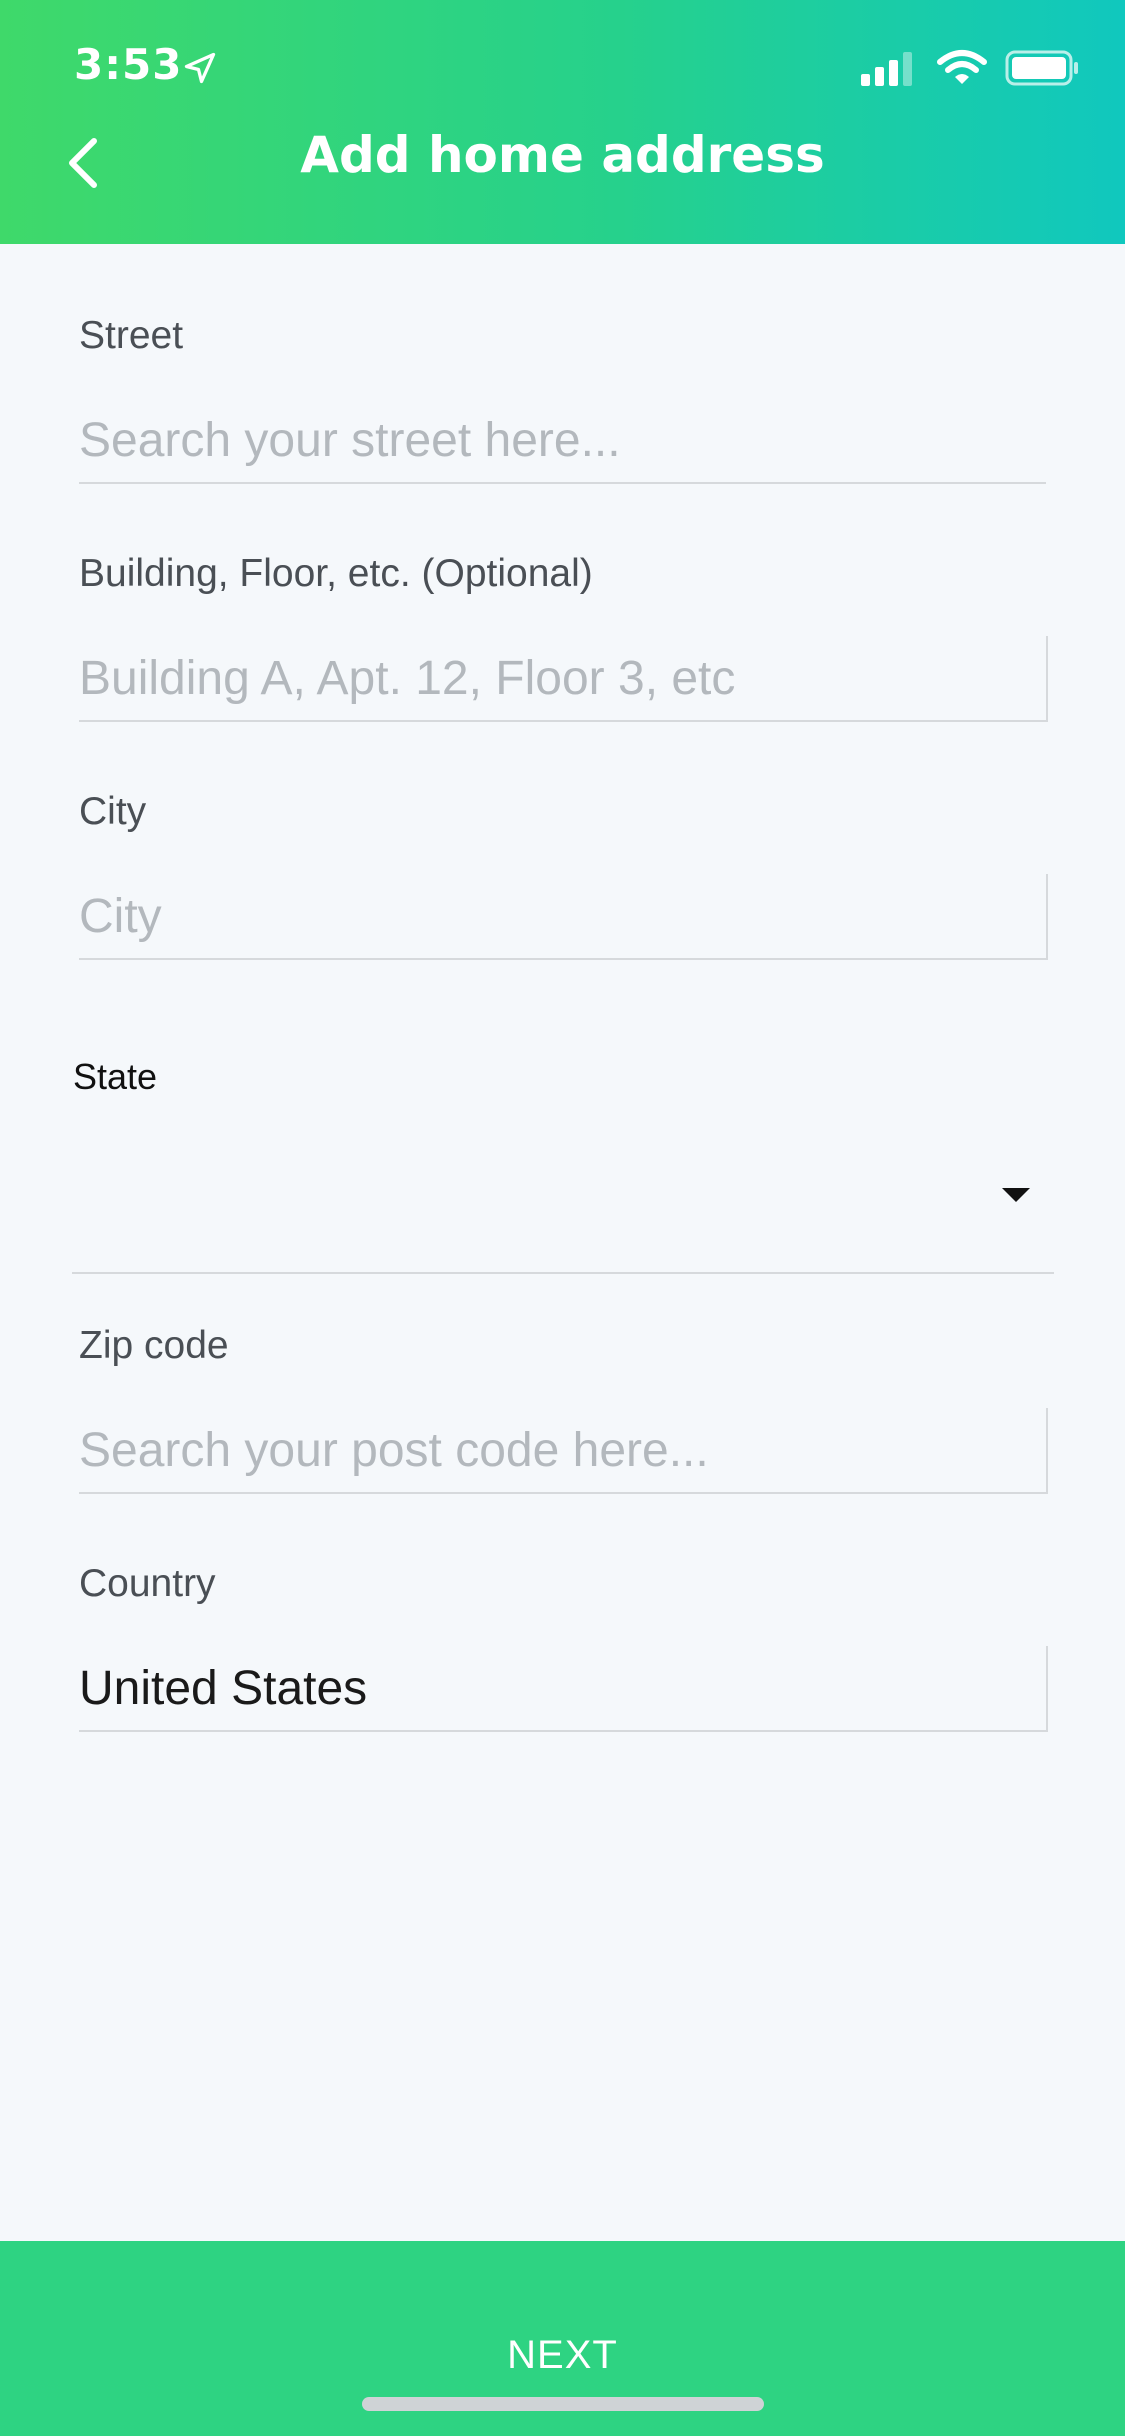 This screenshot has width=1125, height=2436. What do you see at coordinates (563, 679) in the screenshot?
I see `building-input` at bounding box center [563, 679].